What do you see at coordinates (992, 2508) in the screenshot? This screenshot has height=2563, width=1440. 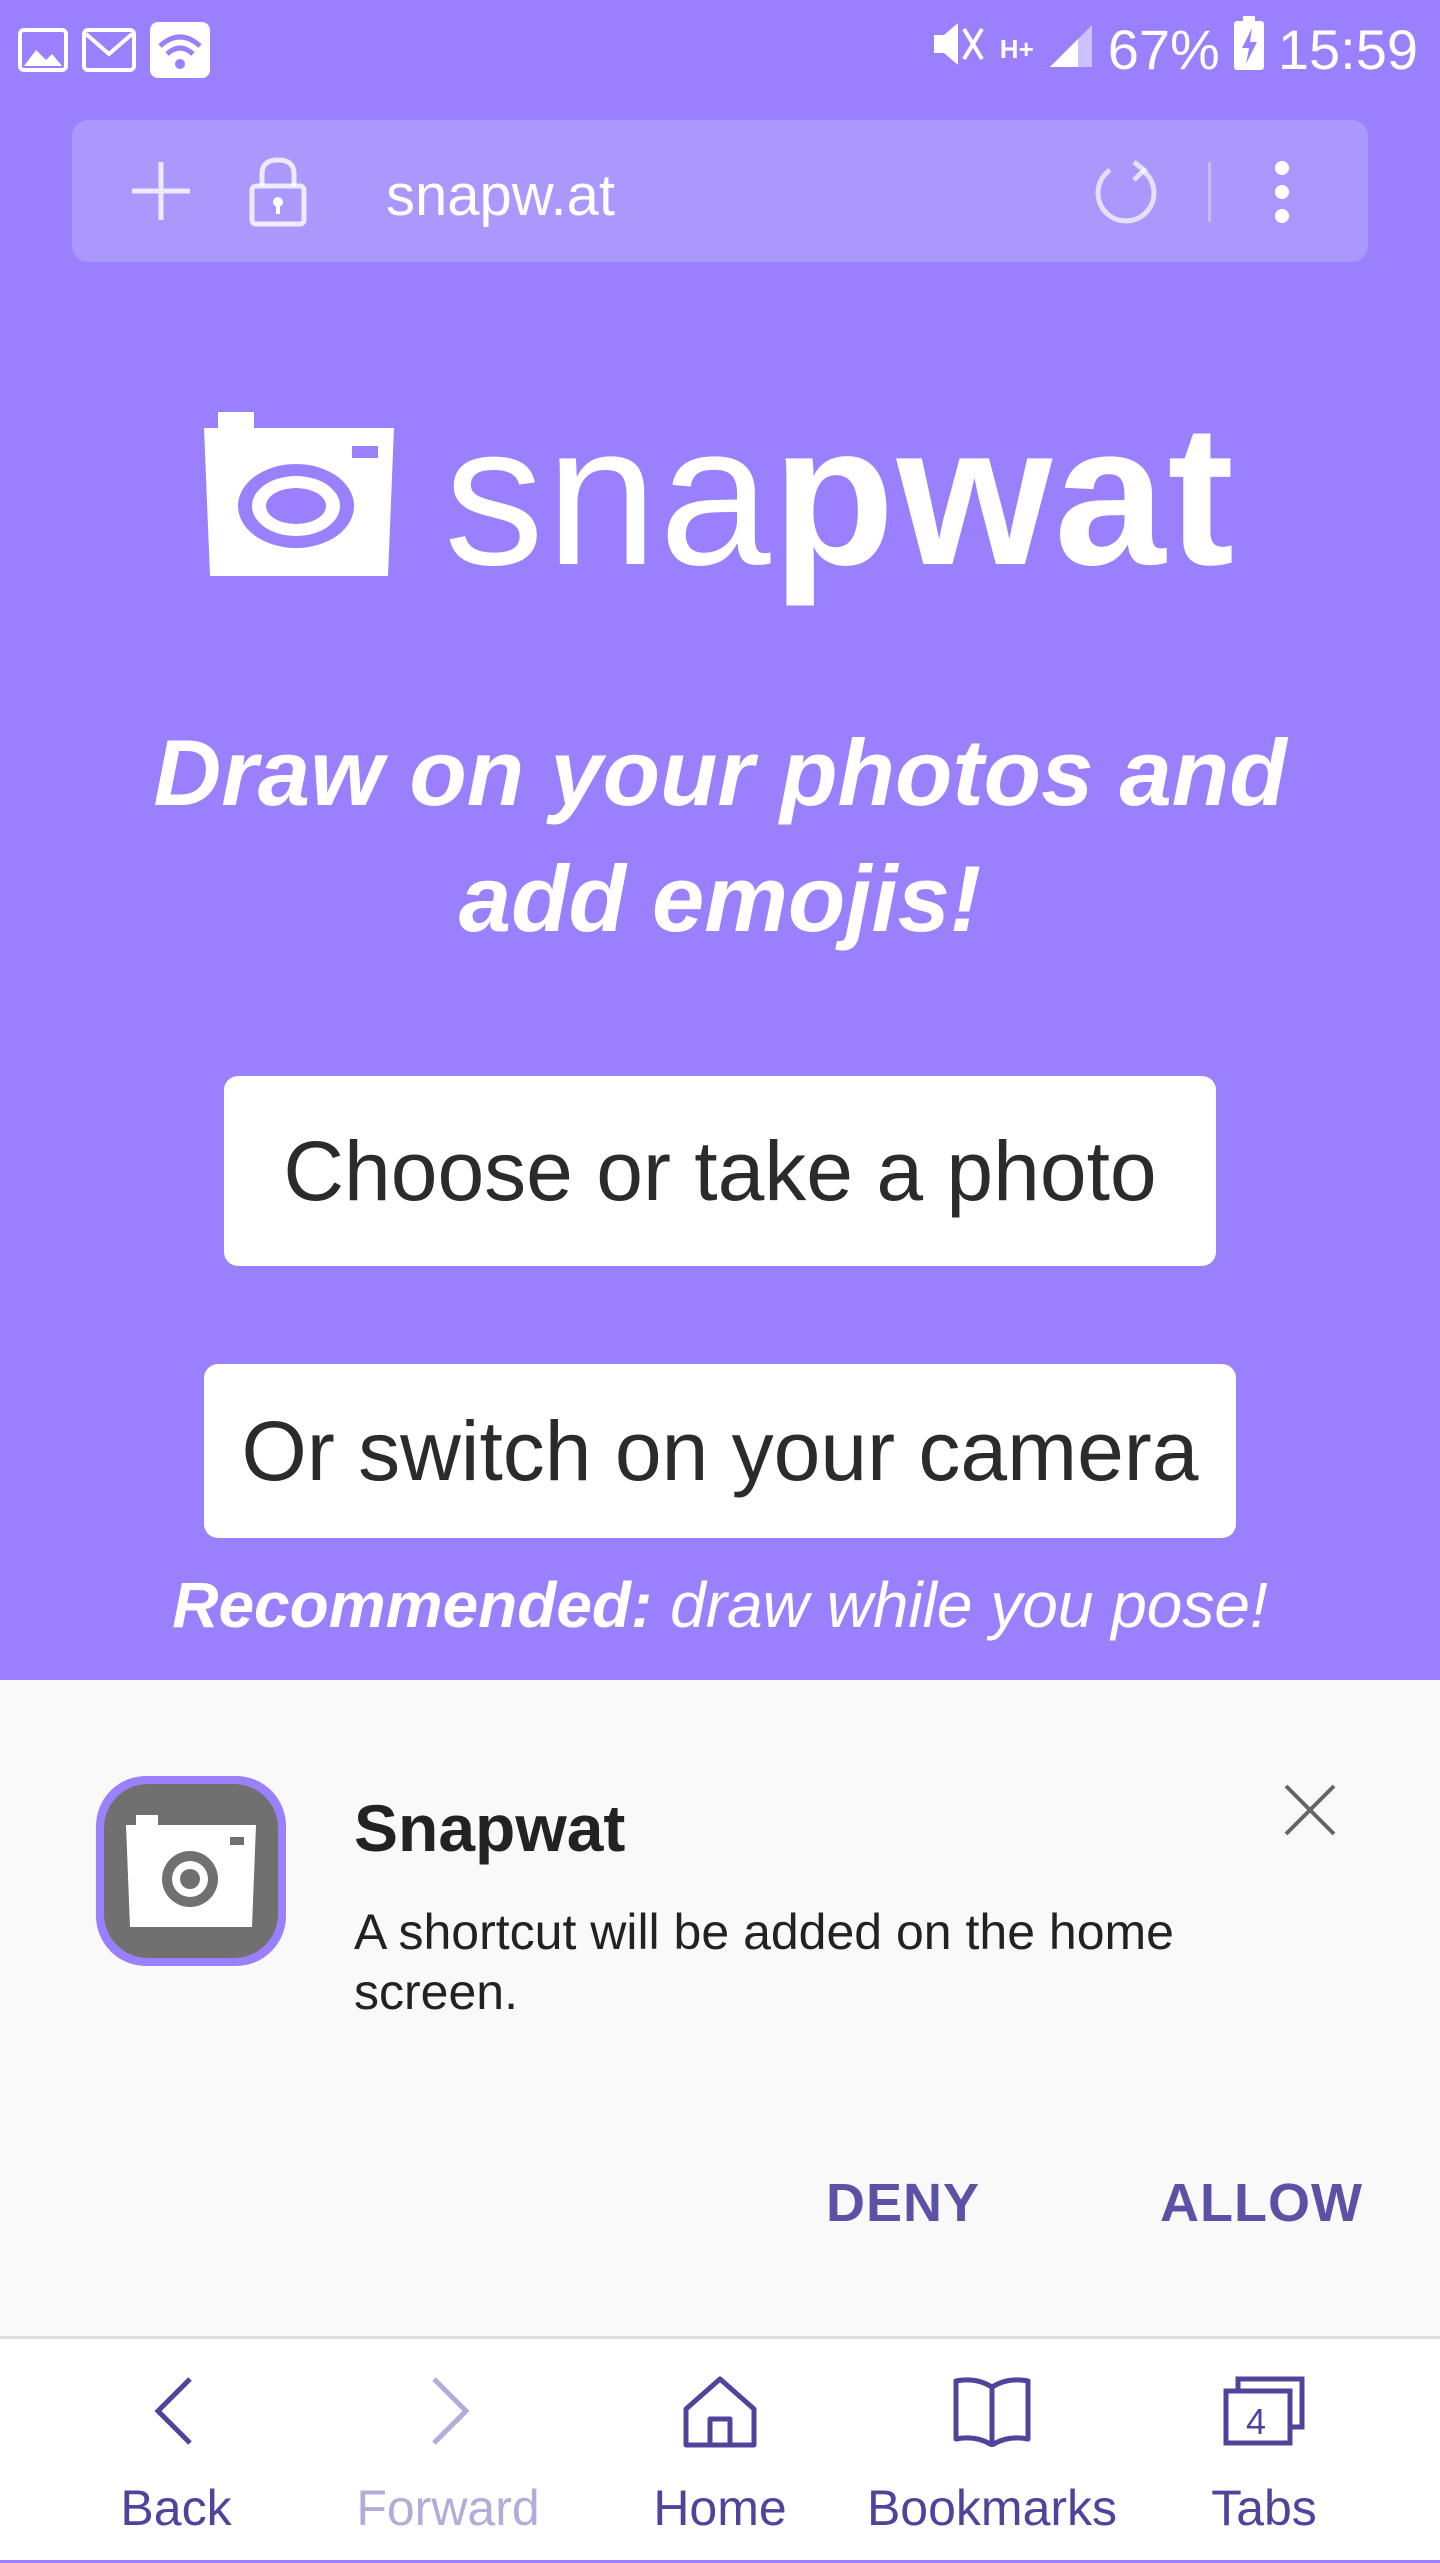 I see `nav-bookmarks-label: Bookmarks` at bounding box center [992, 2508].